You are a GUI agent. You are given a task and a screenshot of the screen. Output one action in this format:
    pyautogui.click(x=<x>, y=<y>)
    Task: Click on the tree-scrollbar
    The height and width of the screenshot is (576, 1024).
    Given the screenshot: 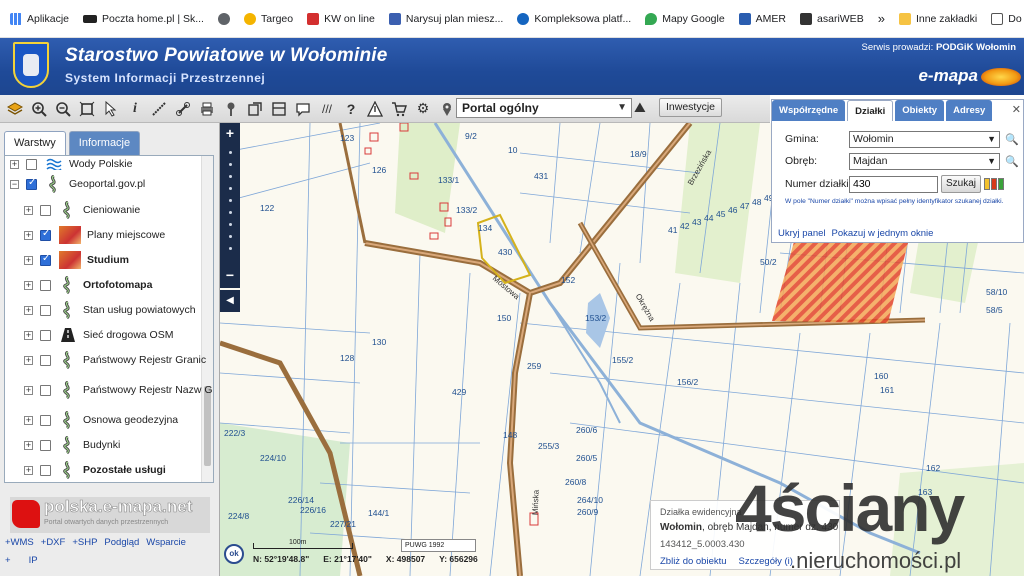 What is the action you would take?
    pyautogui.click(x=207, y=319)
    